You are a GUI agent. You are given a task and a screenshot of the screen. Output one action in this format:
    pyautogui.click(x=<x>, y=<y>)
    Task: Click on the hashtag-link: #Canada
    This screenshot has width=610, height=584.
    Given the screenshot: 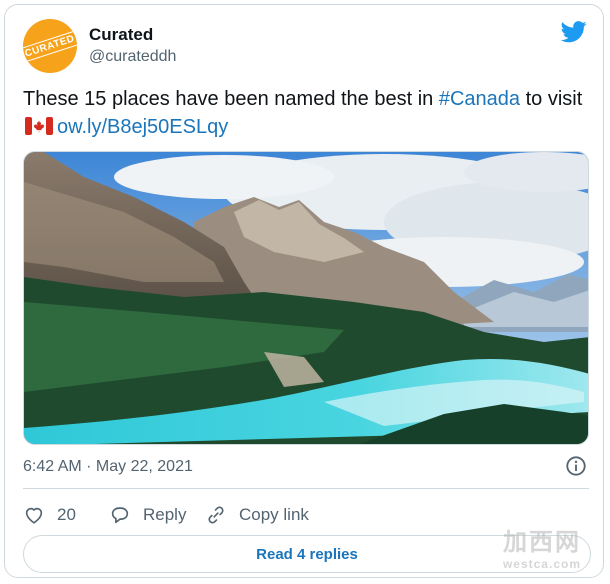 What is the action you would take?
    pyautogui.click(x=479, y=99)
    